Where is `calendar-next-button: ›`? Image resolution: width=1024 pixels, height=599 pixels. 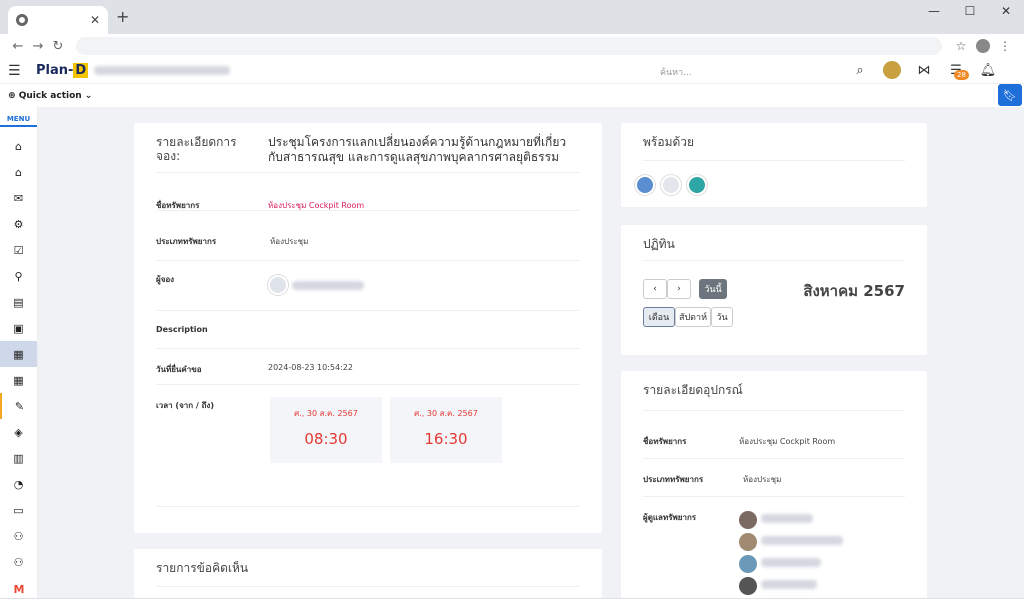
calendar-next-button: › is located at coordinates (679, 289).